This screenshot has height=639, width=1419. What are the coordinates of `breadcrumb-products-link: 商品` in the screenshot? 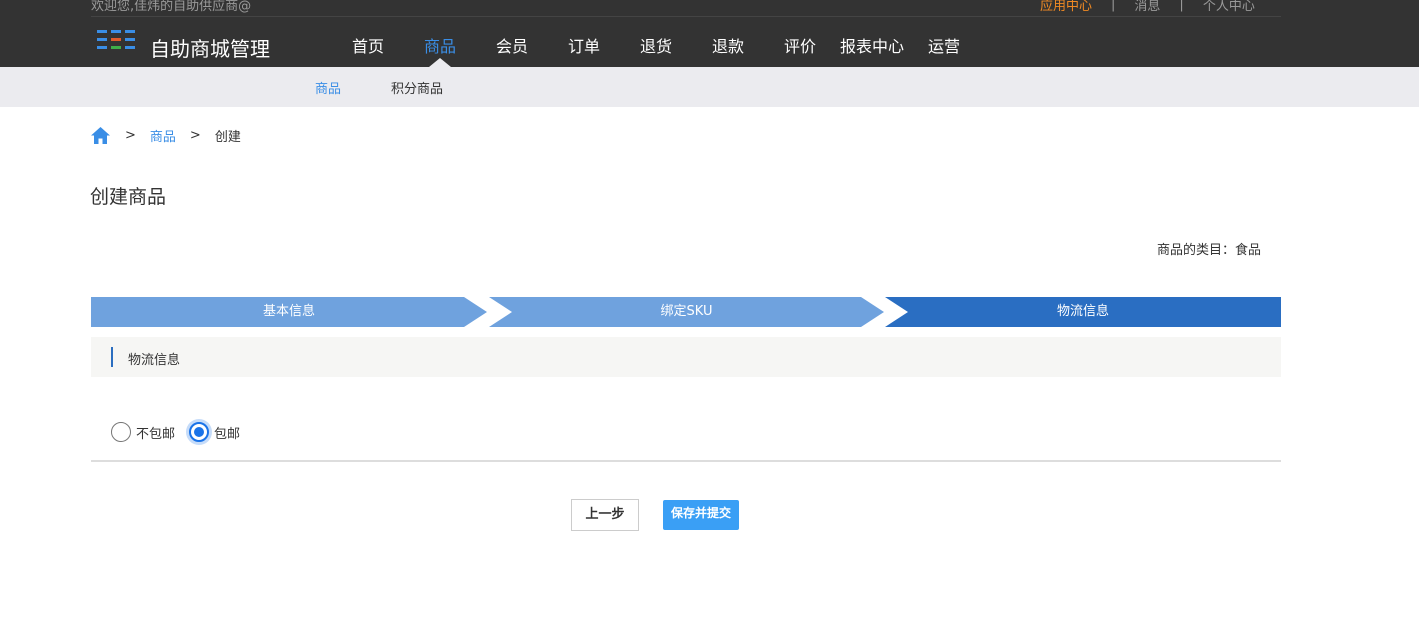 It's located at (163, 135).